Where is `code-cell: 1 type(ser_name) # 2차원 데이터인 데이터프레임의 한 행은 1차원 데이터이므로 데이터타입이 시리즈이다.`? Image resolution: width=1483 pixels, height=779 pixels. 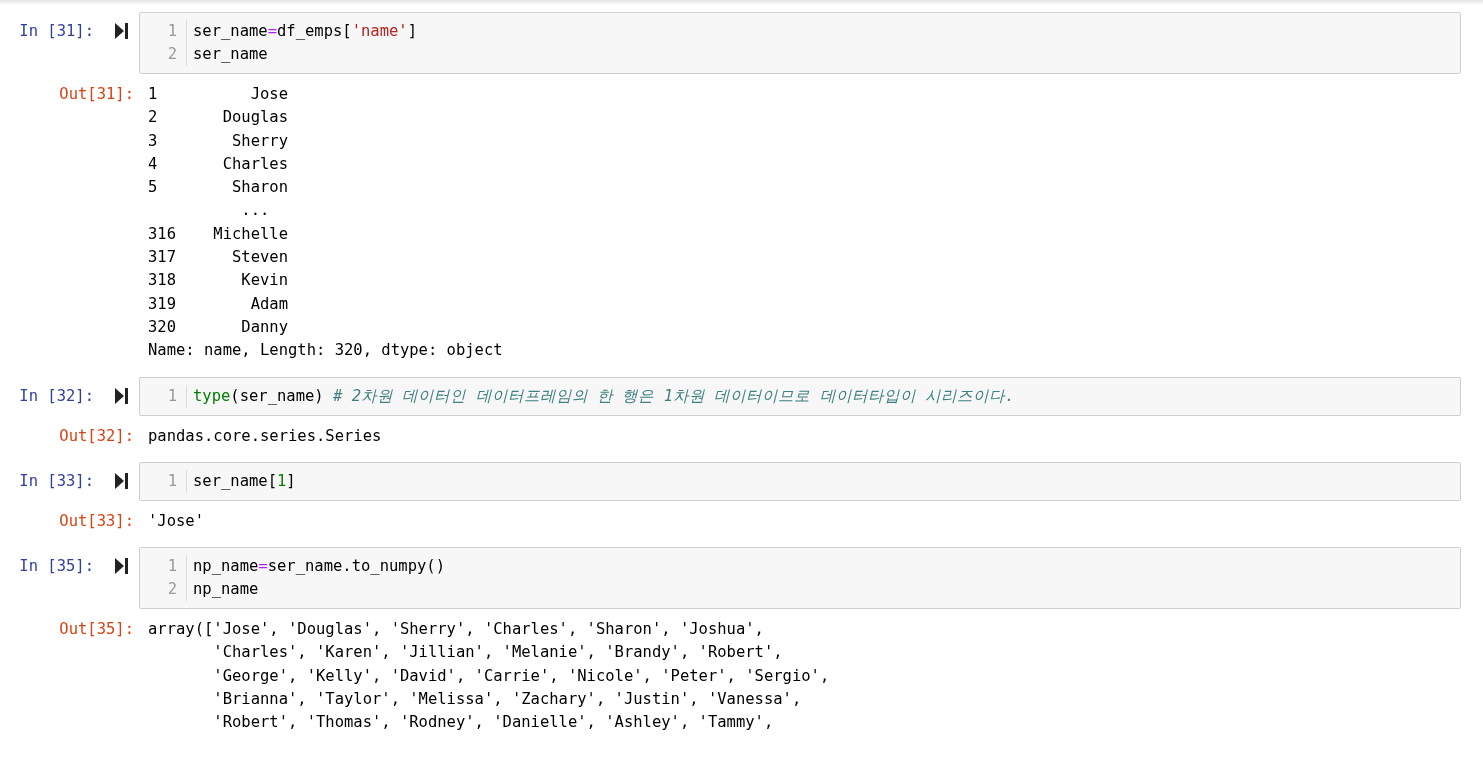
code-cell: 1 type(ser_name) # 2차원 데이터인 데이터프레임의 한 행은 1차원 데이터이므로 데이터타입이 시리즈이다. is located at coordinates (800, 396).